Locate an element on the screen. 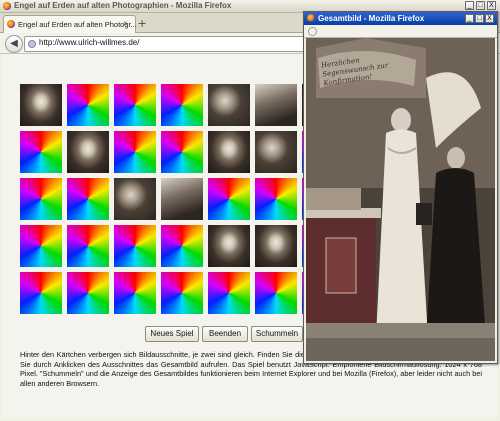  back-arrow-icon: ◀ is located at coordinates (14, 43).